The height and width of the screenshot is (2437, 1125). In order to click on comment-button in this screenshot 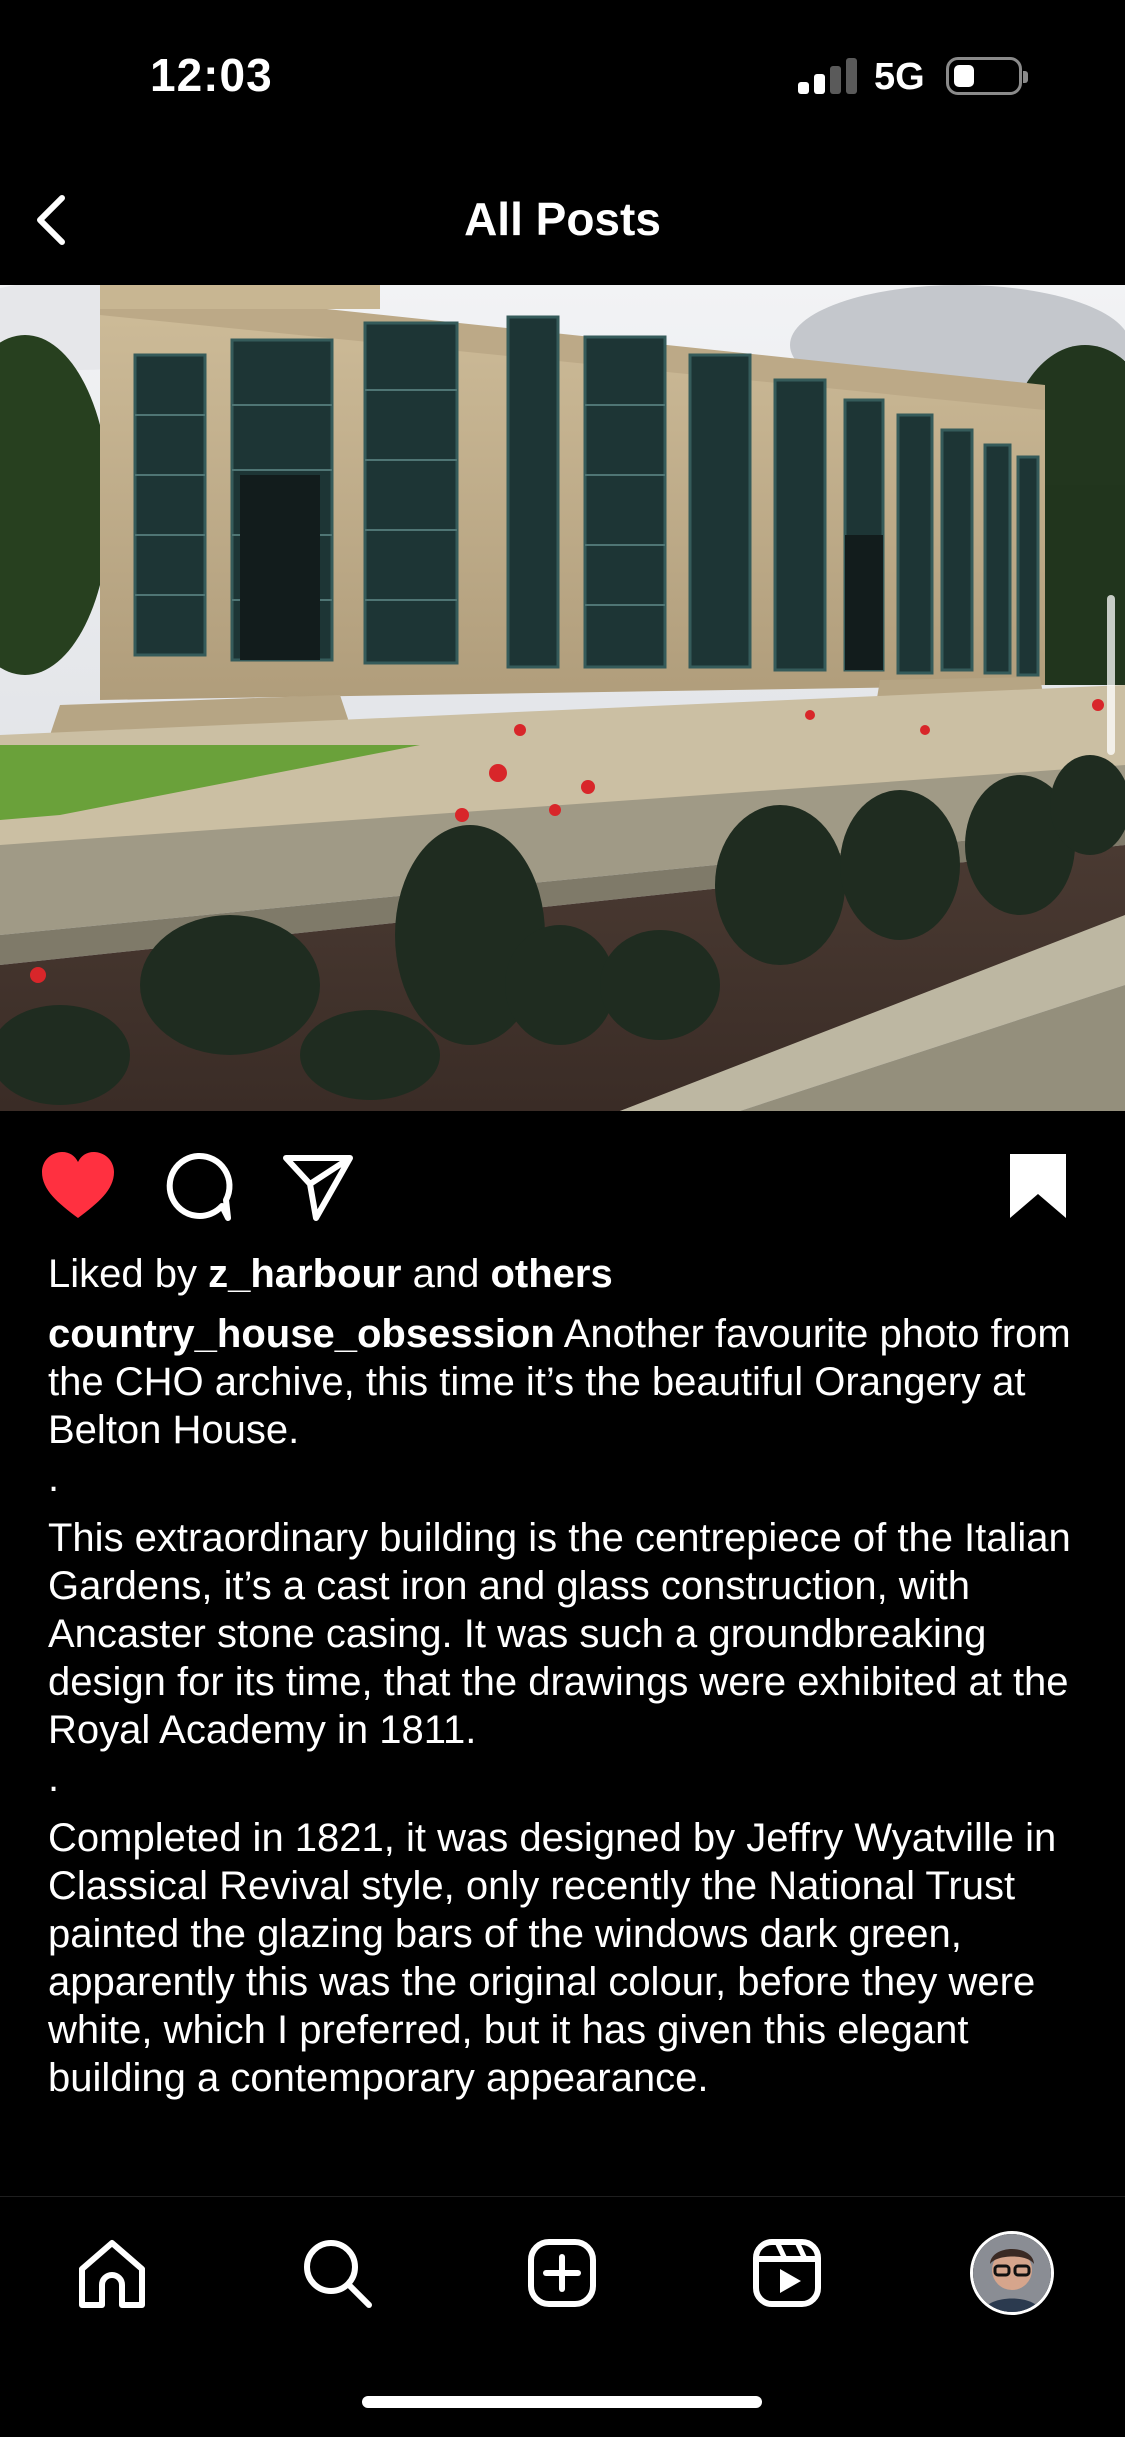, I will do `click(198, 1186)`.